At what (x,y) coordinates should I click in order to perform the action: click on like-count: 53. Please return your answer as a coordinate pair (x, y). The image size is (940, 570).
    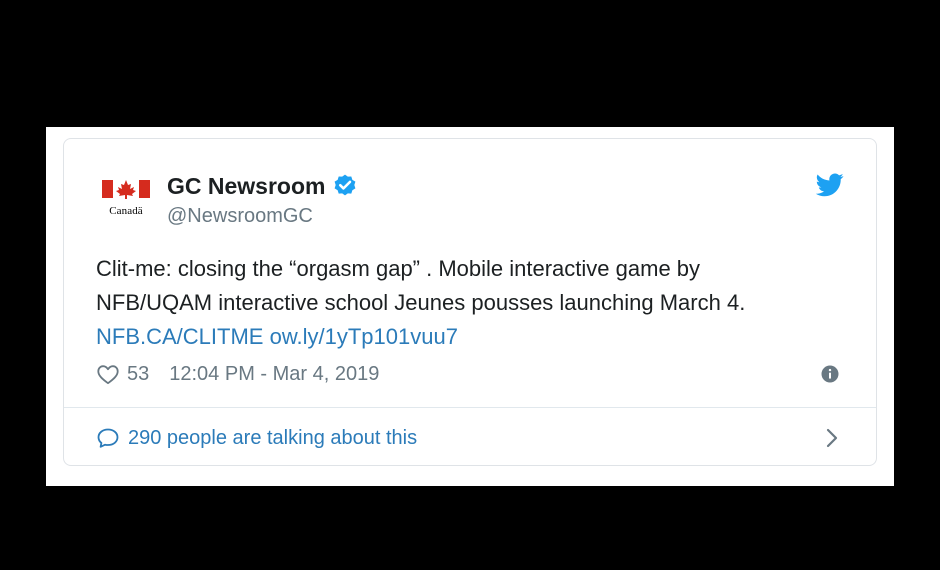
    Looking at the image, I should click on (138, 374).